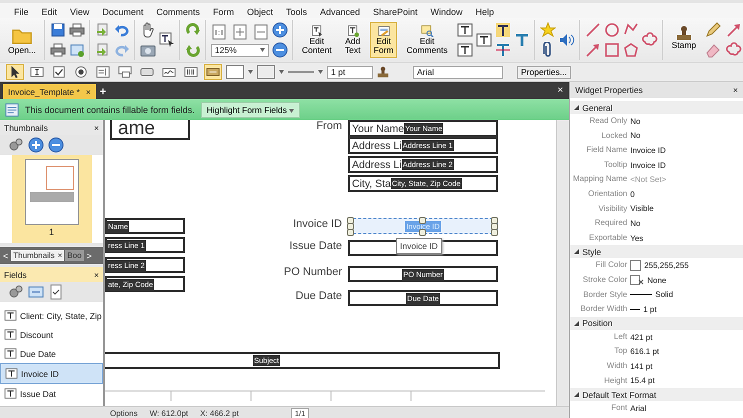 The height and width of the screenshot is (418, 743). Describe the element at coordinates (296, 11) in the screenshot. I see `menu-item: Tools` at that location.